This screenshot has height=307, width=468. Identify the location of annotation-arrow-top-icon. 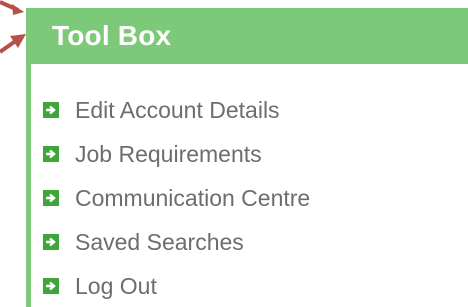
(12, 7).